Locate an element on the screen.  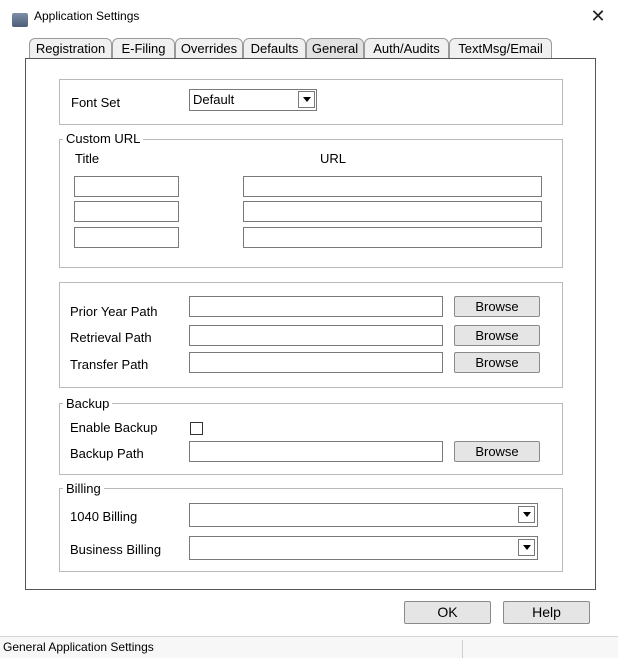
tab-textmsg-email: TextMsg/Email is located at coordinates (500, 48).